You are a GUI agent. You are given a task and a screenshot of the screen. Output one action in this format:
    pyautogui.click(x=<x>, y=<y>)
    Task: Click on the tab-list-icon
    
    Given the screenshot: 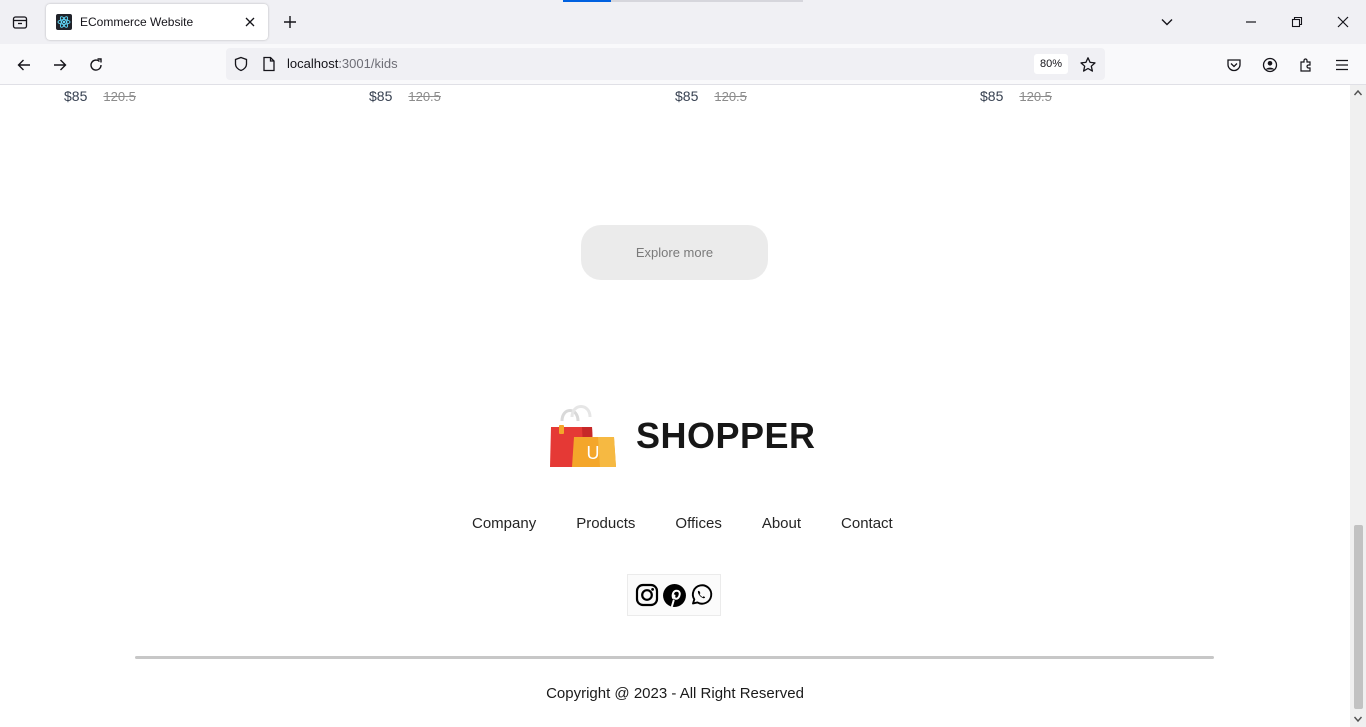 What is the action you would take?
    pyautogui.click(x=20, y=22)
    